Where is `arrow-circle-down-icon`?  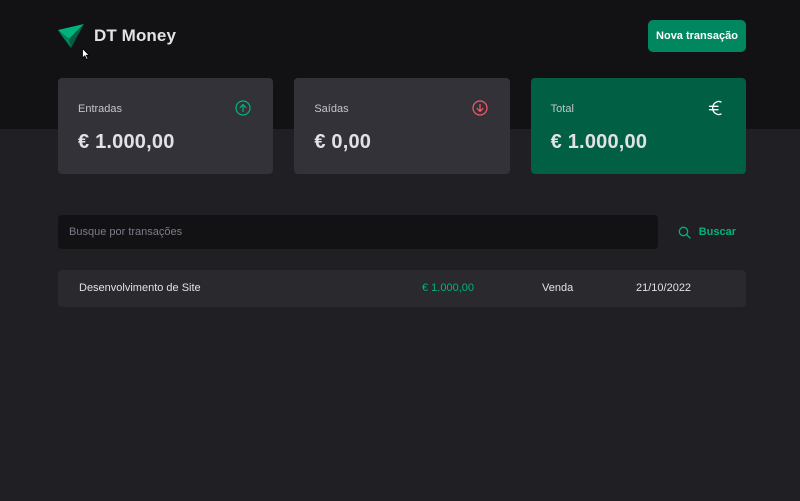 arrow-circle-down-icon is located at coordinates (480, 108).